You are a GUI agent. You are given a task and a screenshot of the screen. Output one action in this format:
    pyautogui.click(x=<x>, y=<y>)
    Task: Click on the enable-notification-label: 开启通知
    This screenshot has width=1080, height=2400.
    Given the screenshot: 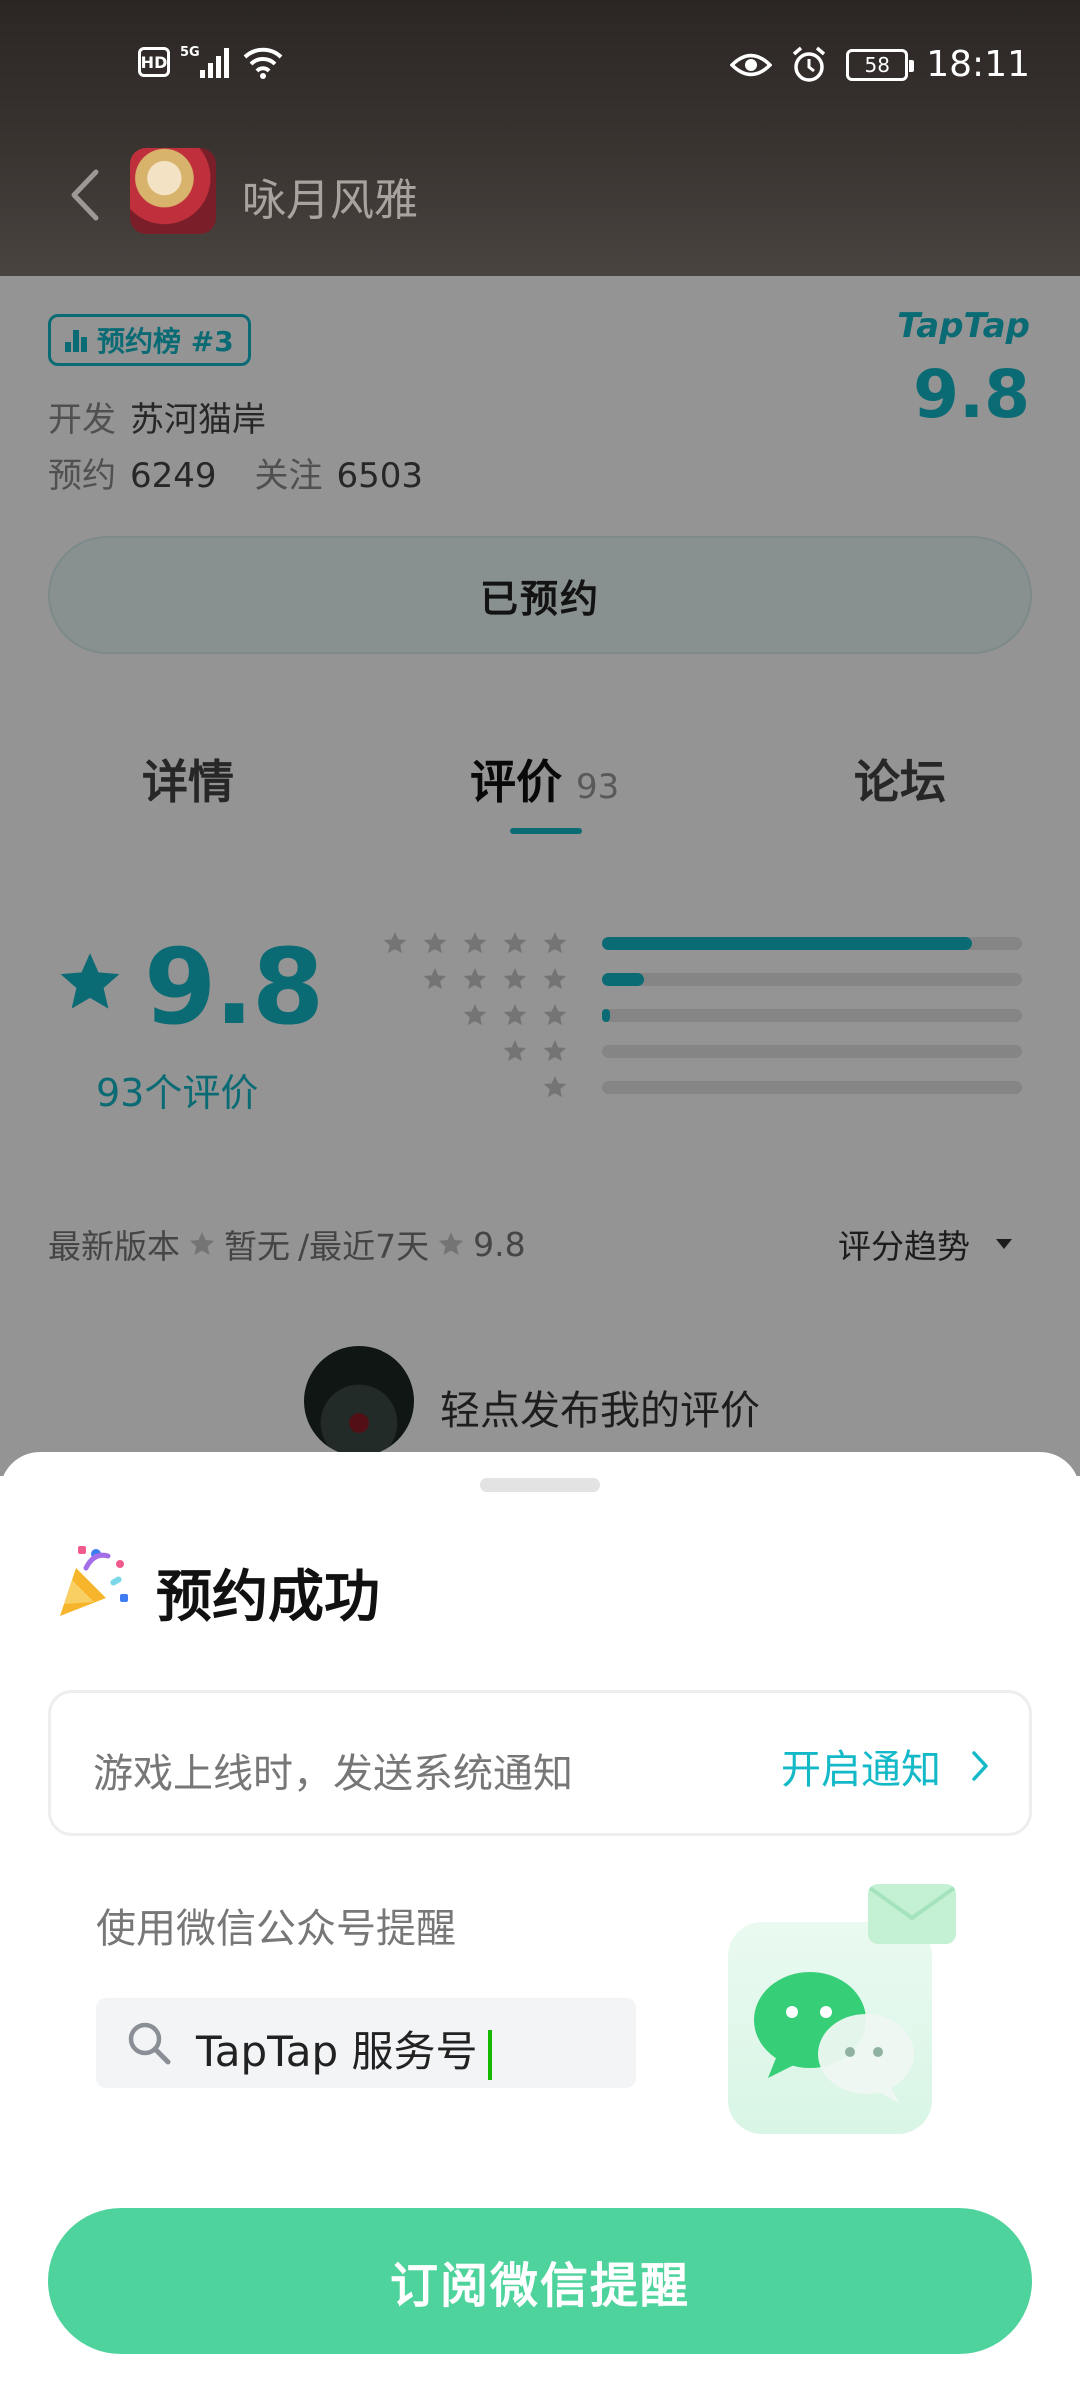 What is the action you would take?
    pyautogui.click(x=861, y=1770)
    